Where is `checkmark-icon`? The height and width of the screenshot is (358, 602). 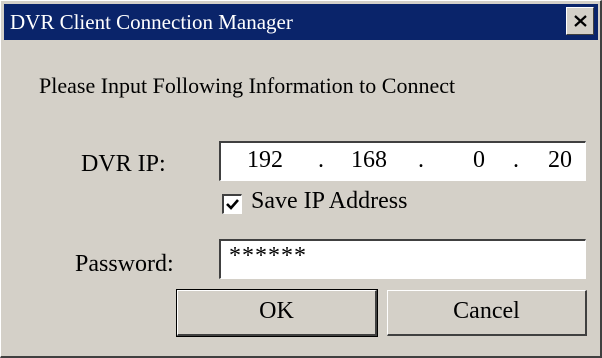 checkmark-icon is located at coordinates (232, 204).